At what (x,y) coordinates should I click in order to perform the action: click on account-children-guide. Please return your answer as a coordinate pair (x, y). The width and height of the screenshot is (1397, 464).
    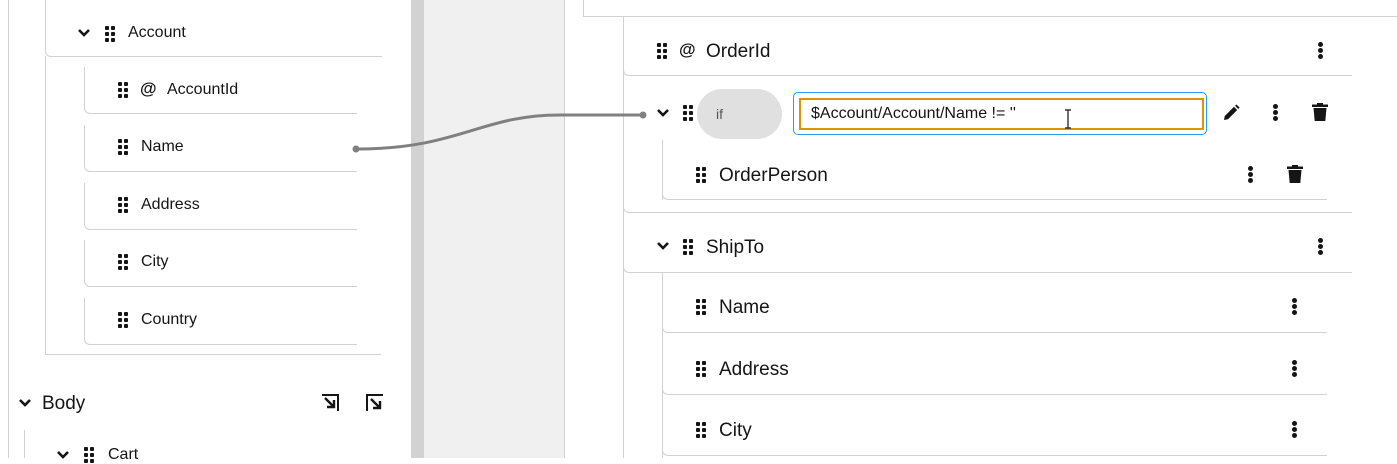
    Looking at the image, I should click on (45, 205).